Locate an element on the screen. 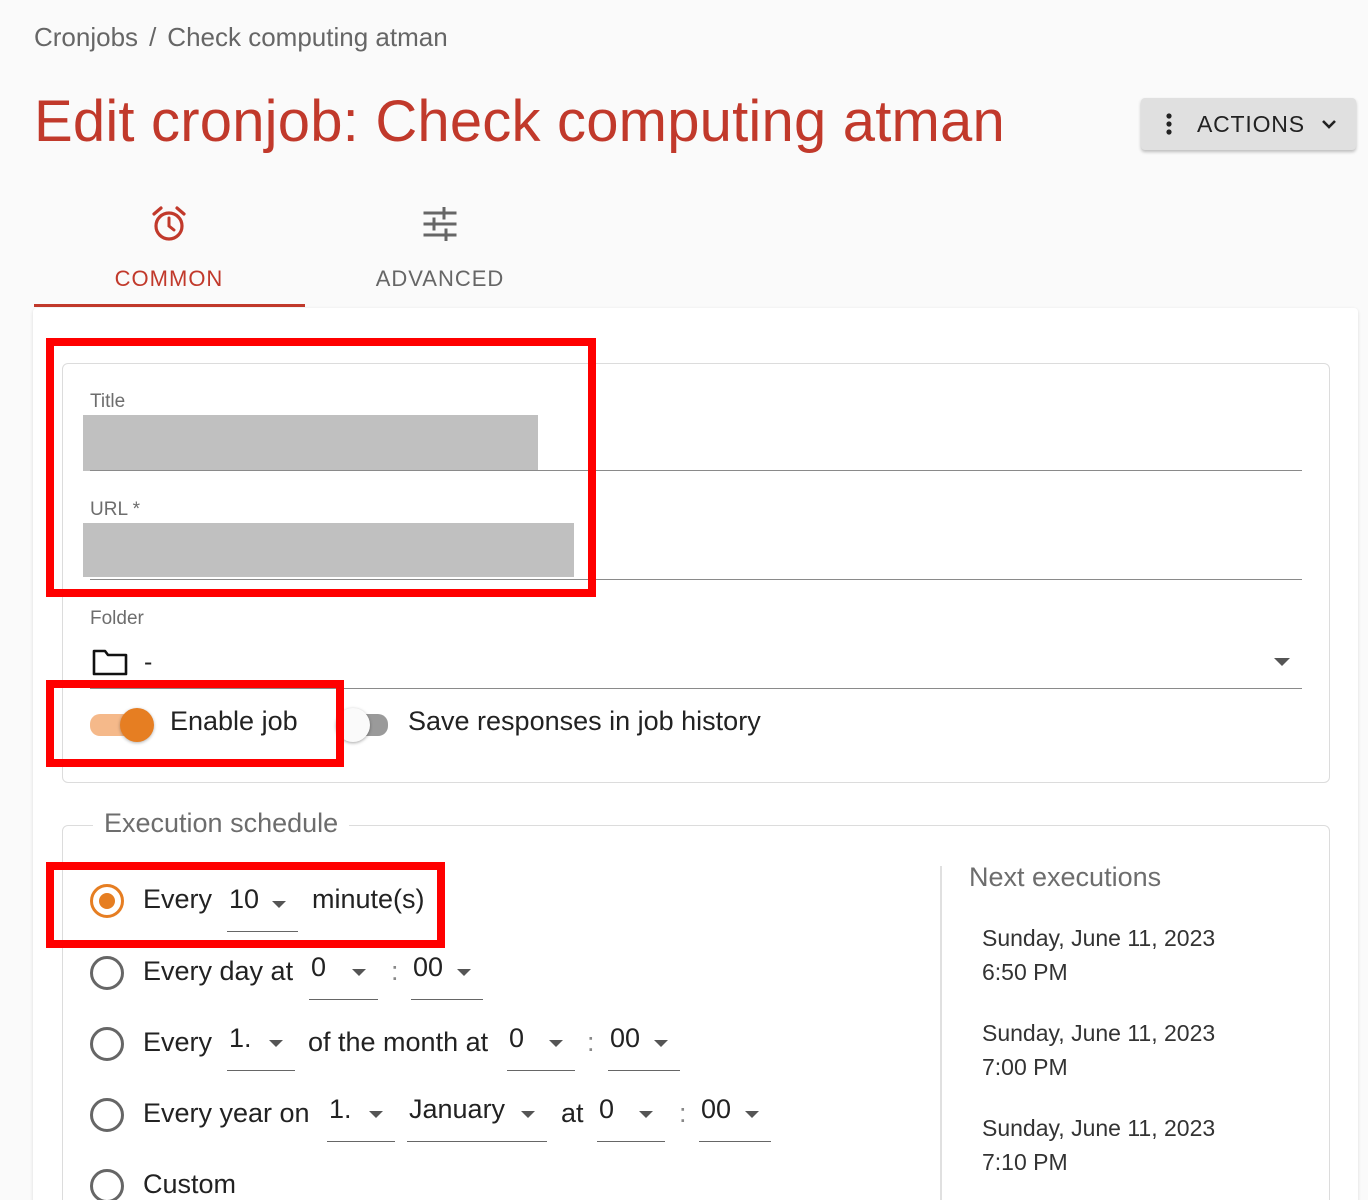  actions-button: ACTIONS is located at coordinates (1248, 124).